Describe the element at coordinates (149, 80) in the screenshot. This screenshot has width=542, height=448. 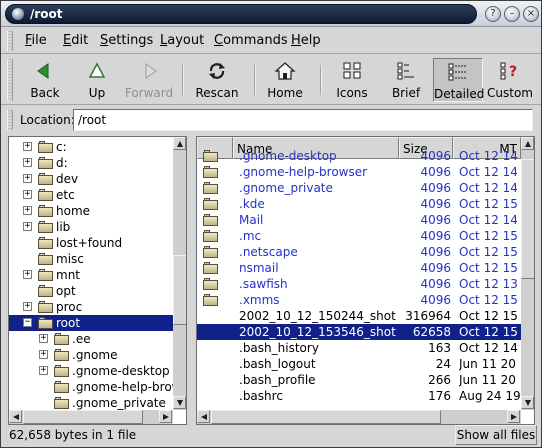
I see `forward-button: Forward` at that location.